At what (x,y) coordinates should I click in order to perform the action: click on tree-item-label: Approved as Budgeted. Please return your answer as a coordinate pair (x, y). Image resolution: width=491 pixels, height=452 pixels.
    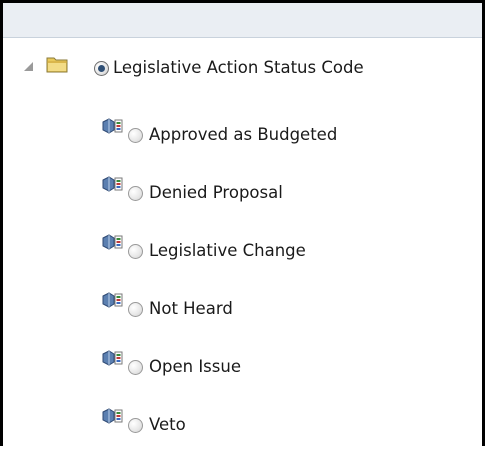
    Looking at the image, I should click on (243, 134).